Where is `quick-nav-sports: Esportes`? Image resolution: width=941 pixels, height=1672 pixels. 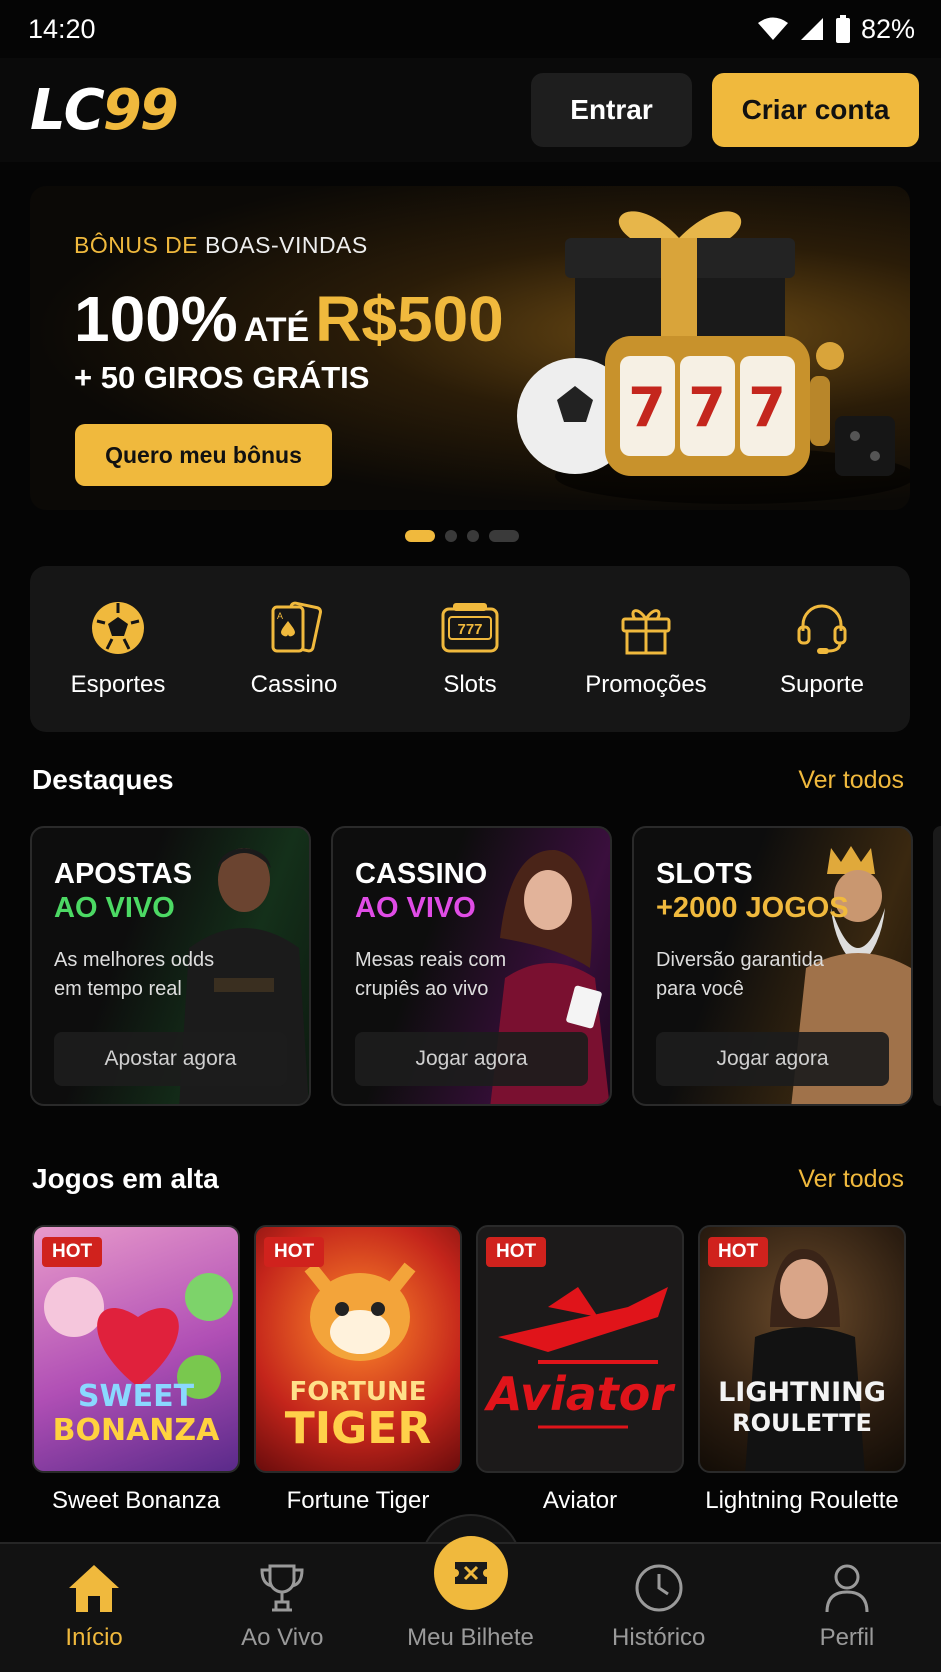 quick-nav-sports: Esportes is located at coordinates (118, 649).